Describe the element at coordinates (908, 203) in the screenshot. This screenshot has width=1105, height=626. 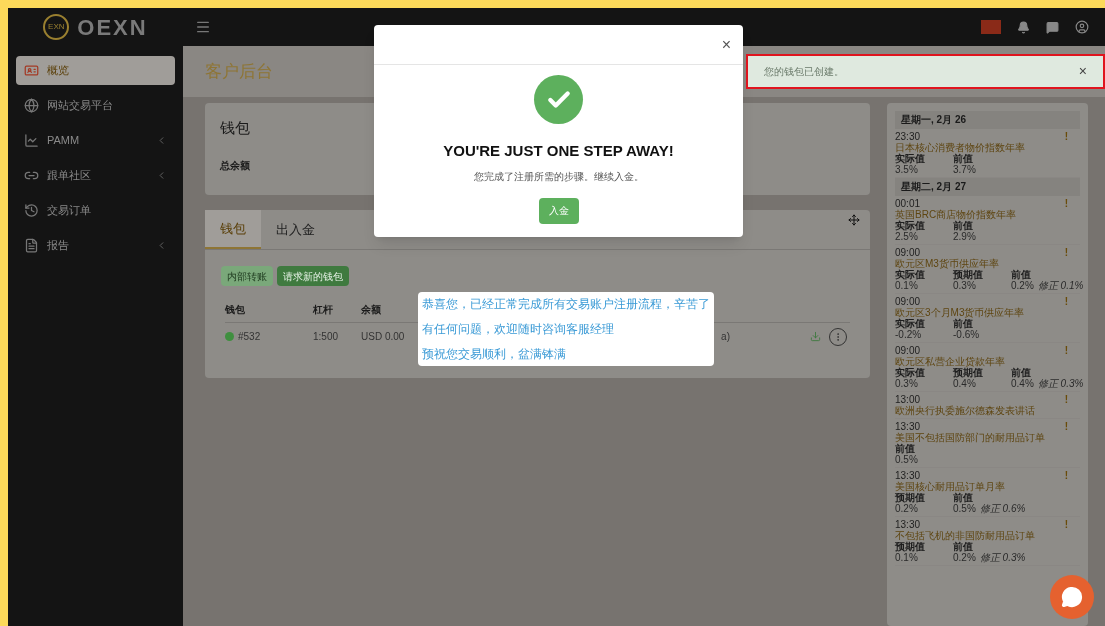
I see `event-time: 00:01` at that location.